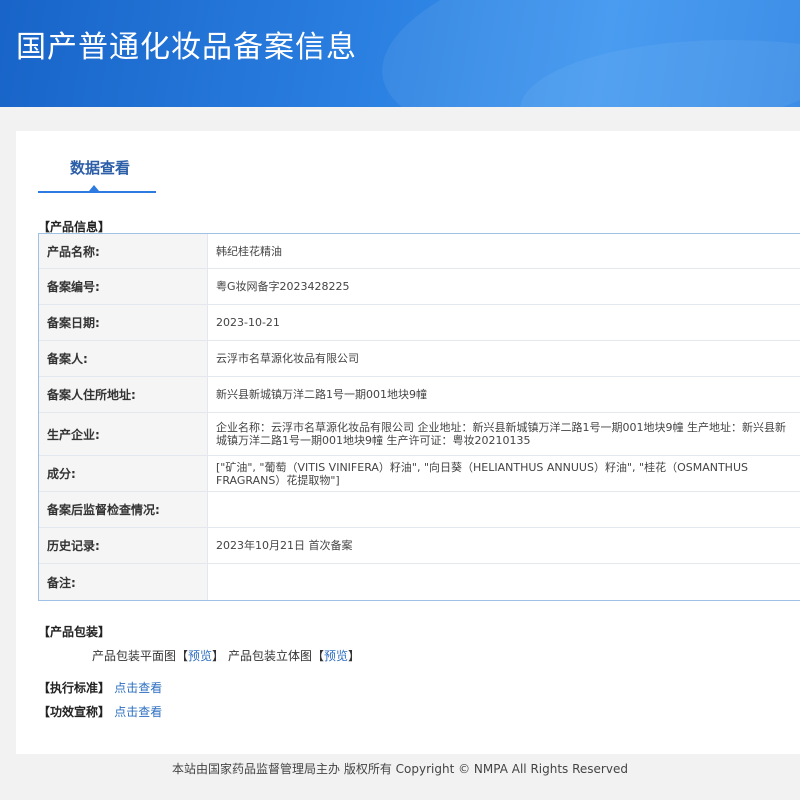 Image resolution: width=800 pixels, height=800 pixels. Describe the element at coordinates (284, 545) in the screenshot. I see `row-value: 2023年10月21日 首次备案` at that location.